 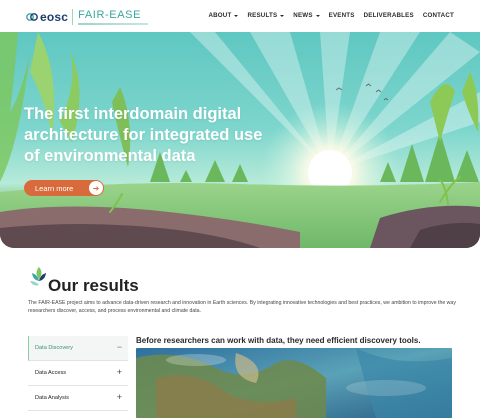 I want to click on nav-contact-label: CONTACT, so click(x=438, y=15).